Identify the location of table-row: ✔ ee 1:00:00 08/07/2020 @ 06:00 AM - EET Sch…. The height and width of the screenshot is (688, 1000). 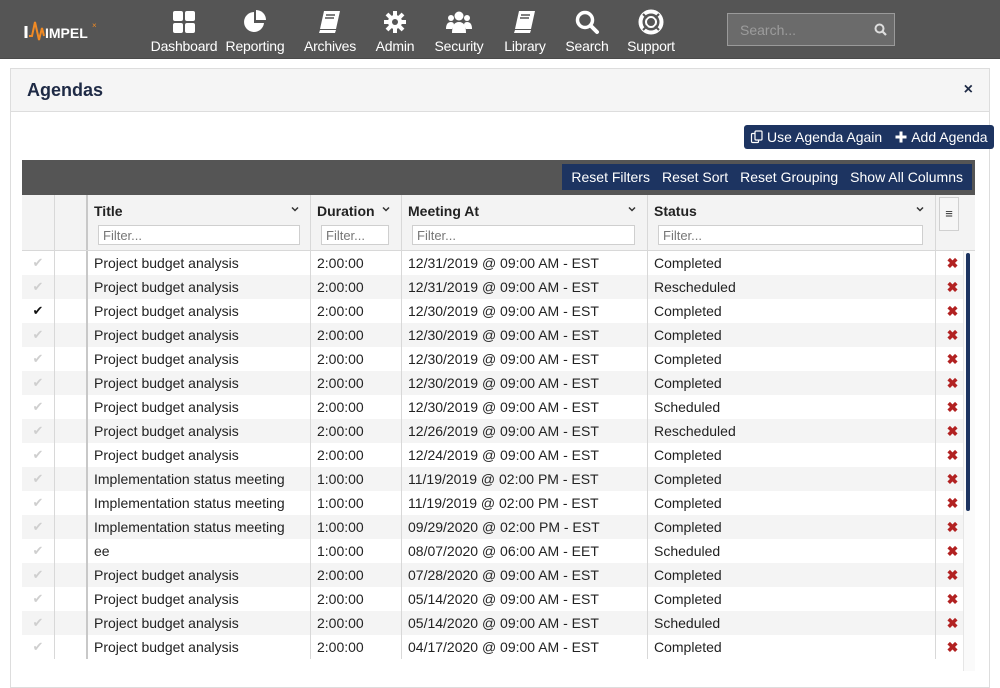
(498, 551).